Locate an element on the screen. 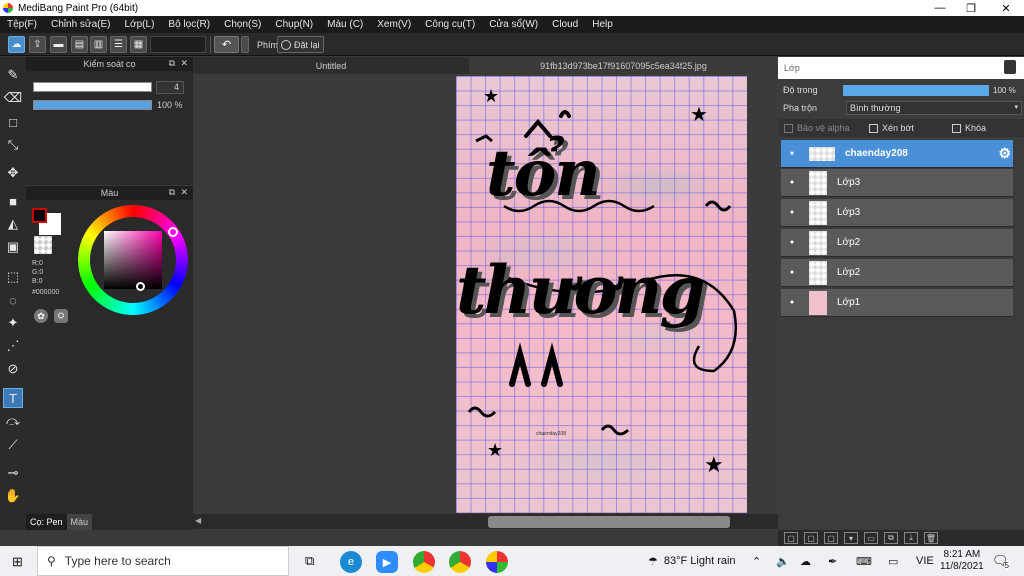 The image size is (1024, 576). tab-untitled: Untitled is located at coordinates (331, 65).